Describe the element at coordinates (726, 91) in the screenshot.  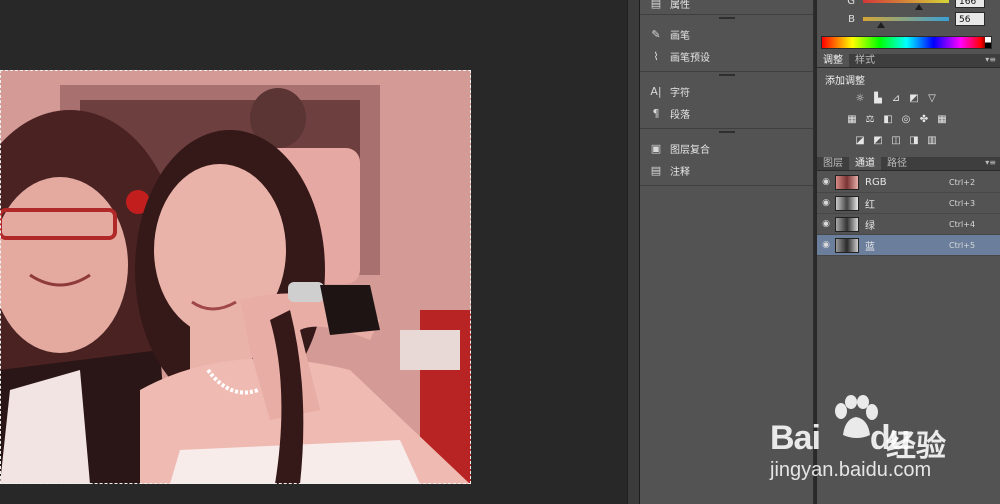
I see `character-panel-button: A| 字符` at that location.